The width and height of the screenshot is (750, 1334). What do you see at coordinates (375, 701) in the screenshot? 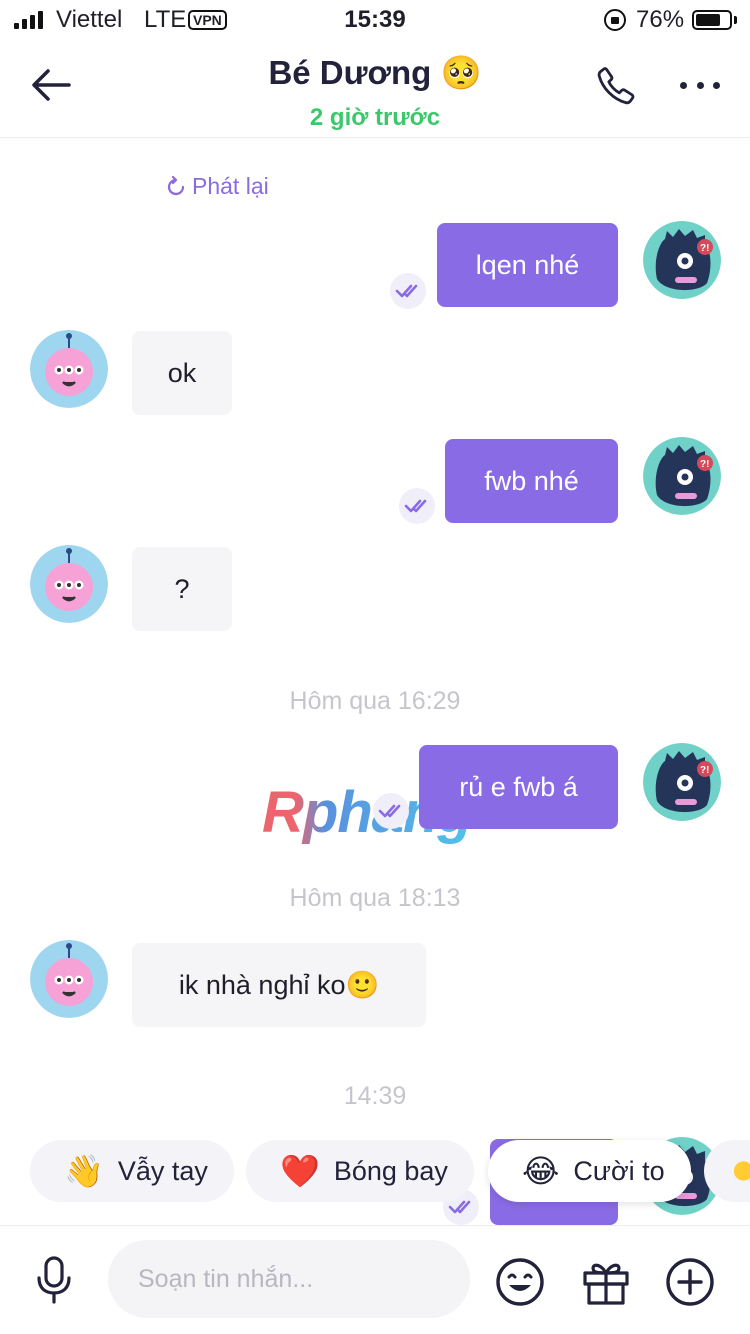
I see `timestamp: Hôm qua 16:29` at bounding box center [375, 701].